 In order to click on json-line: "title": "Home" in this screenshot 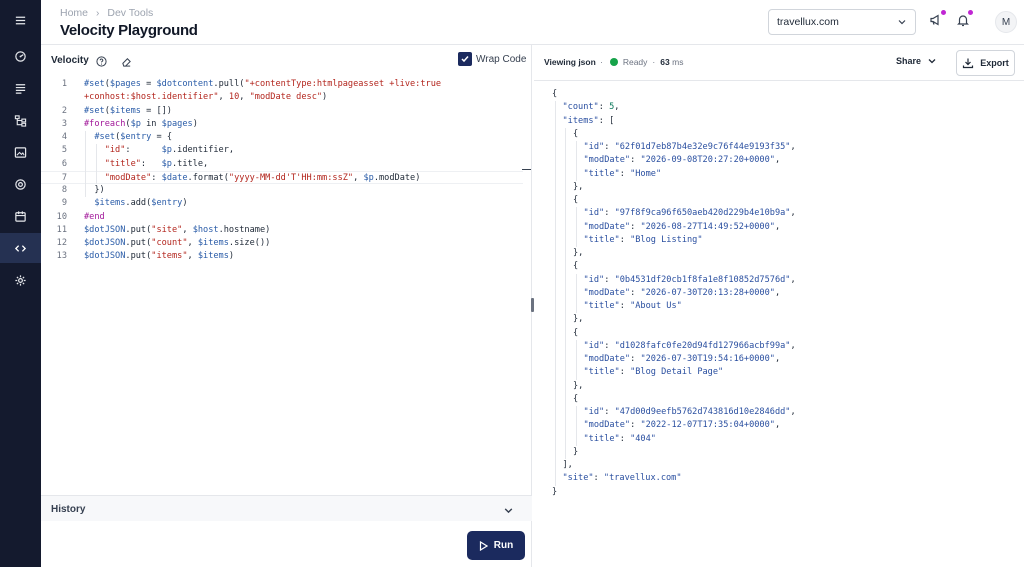, I will do `click(623, 174)`.